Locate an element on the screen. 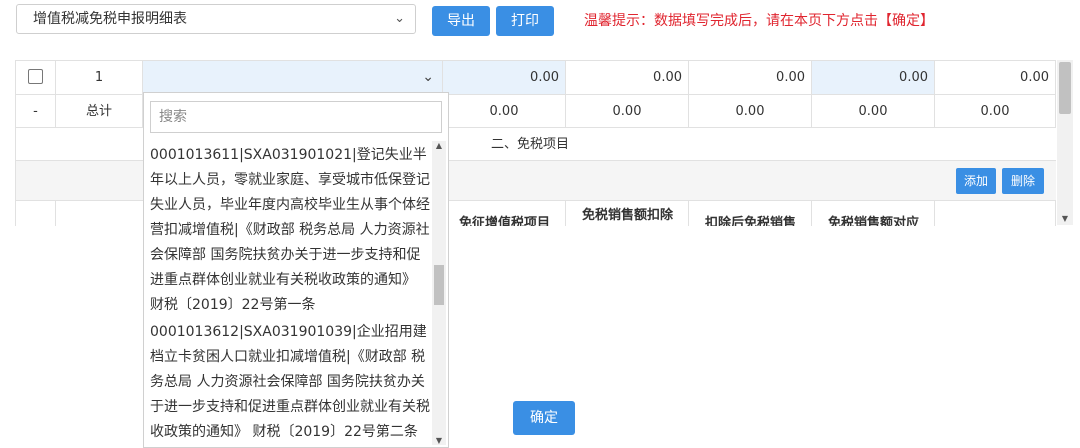 This screenshot has width=1080, height=448. dropdown-scrollbar: ▲ ▼ is located at coordinates (439, 293).